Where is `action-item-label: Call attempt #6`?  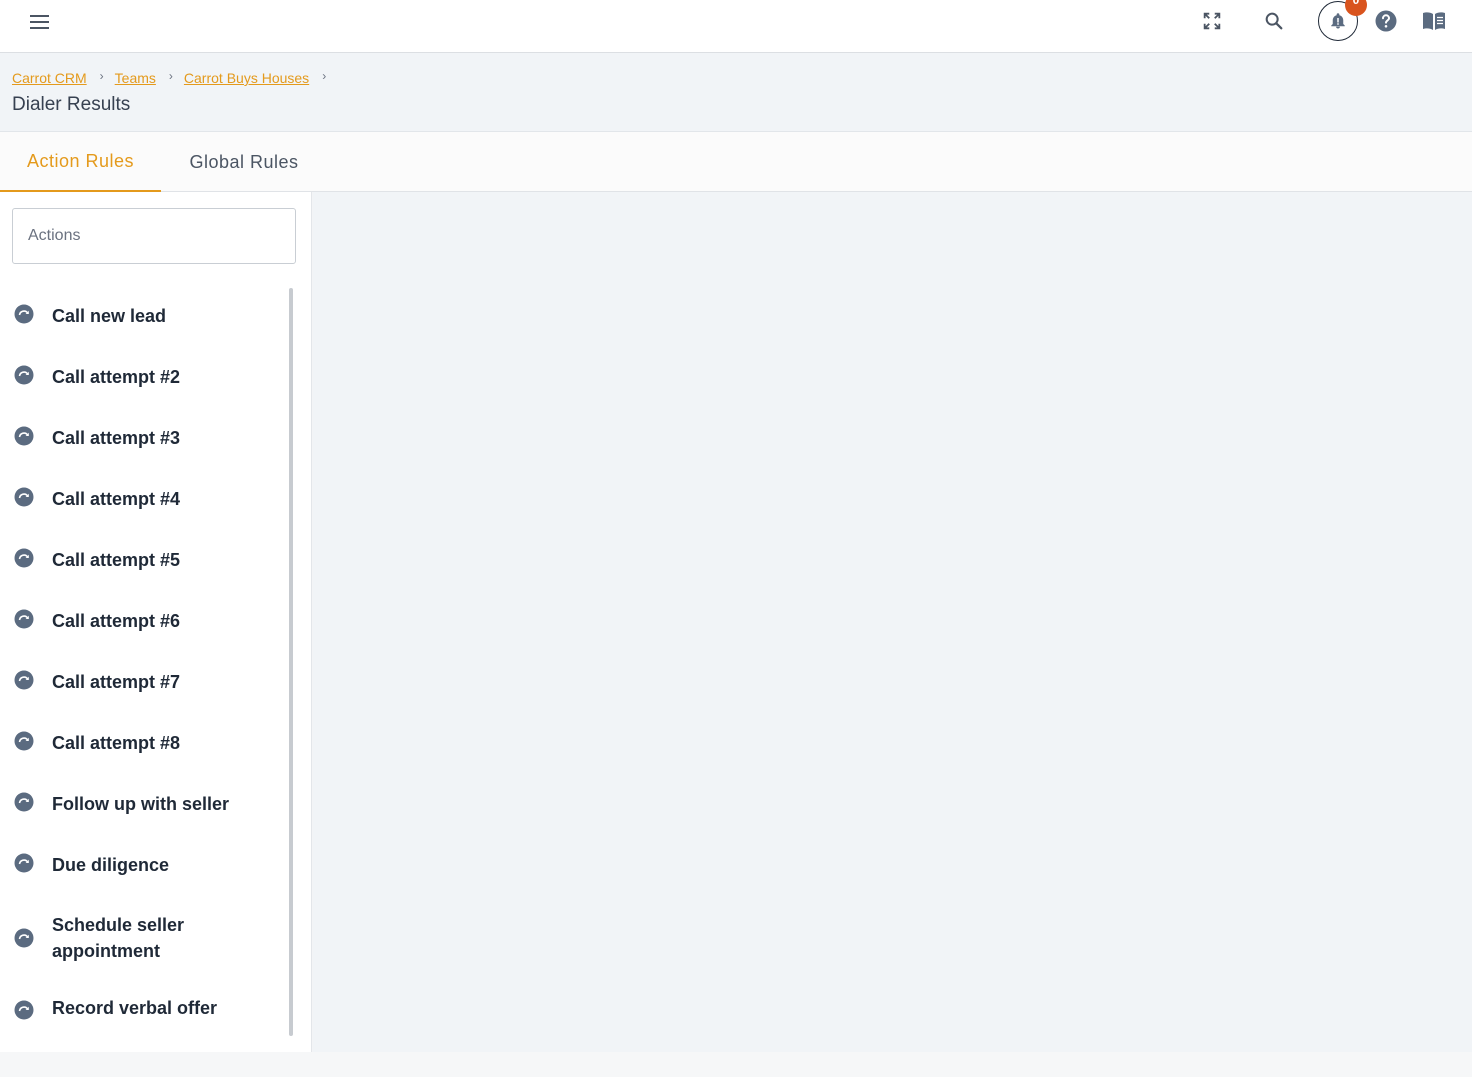 action-item-label: Call attempt #6 is located at coordinates (116, 621).